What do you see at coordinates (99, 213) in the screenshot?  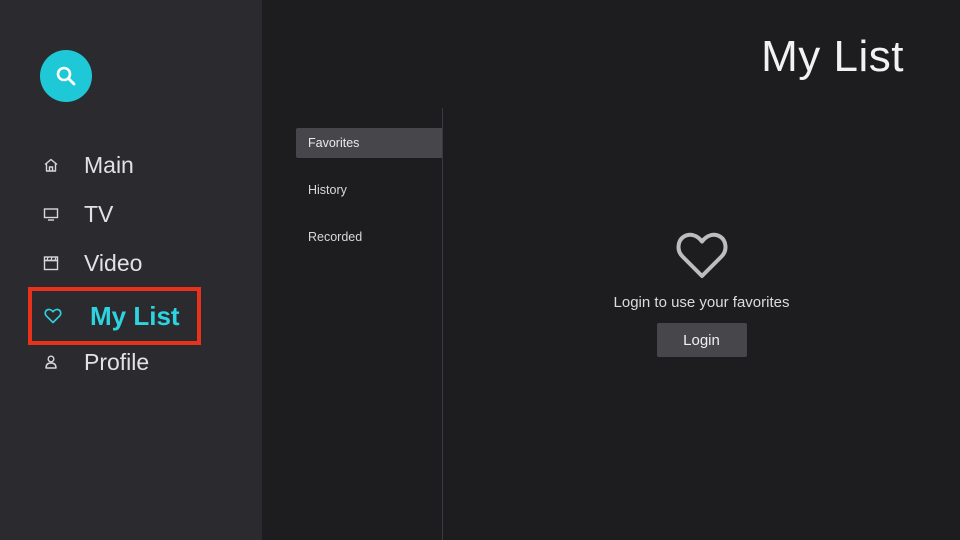 I see `sidebar-item-label: TV` at bounding box center [99, 213].